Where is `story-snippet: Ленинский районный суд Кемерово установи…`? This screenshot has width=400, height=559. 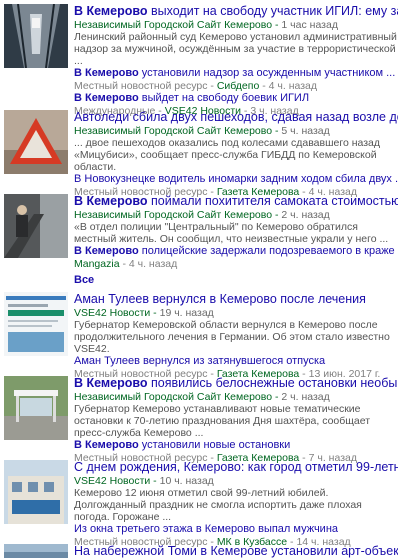 story-snippet: Ленинский районный суд Кемерово установи… is located at coordinates (235, 49).